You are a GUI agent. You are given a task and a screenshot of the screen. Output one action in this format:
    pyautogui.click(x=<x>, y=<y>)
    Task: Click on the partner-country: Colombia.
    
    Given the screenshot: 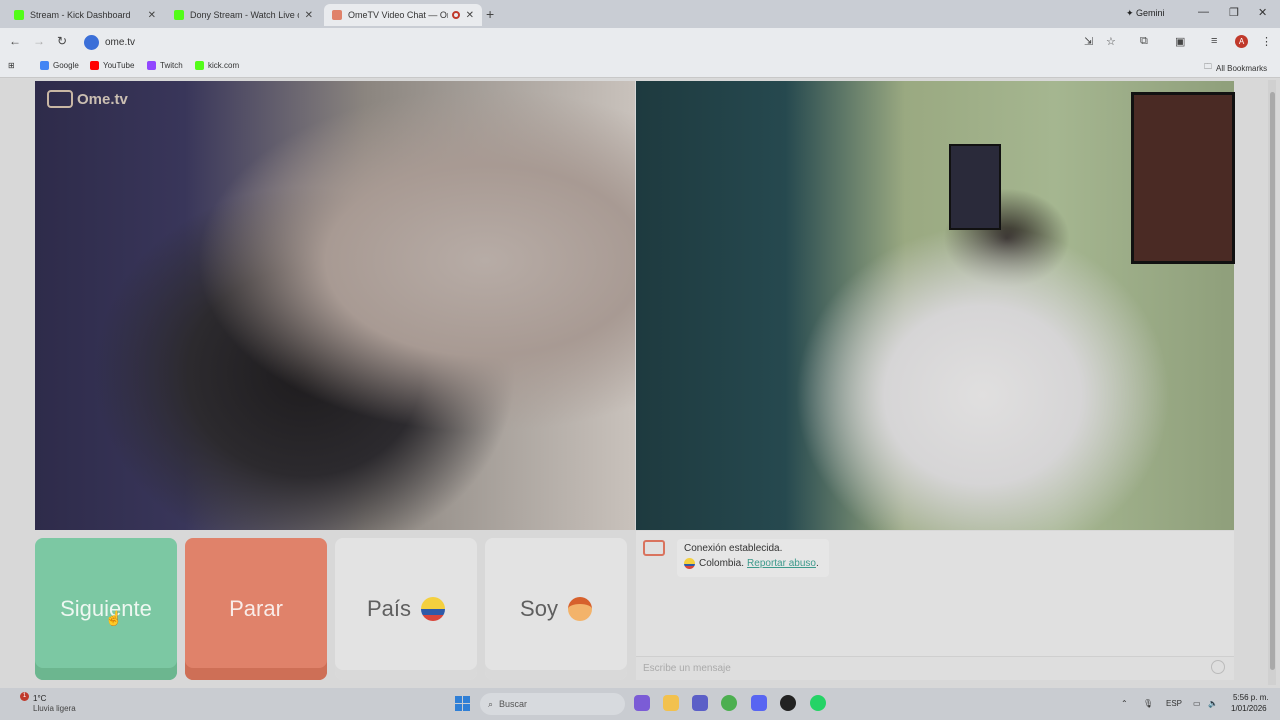 What is the action you would take?
    pyautogui.click(x=722, y=563)
    